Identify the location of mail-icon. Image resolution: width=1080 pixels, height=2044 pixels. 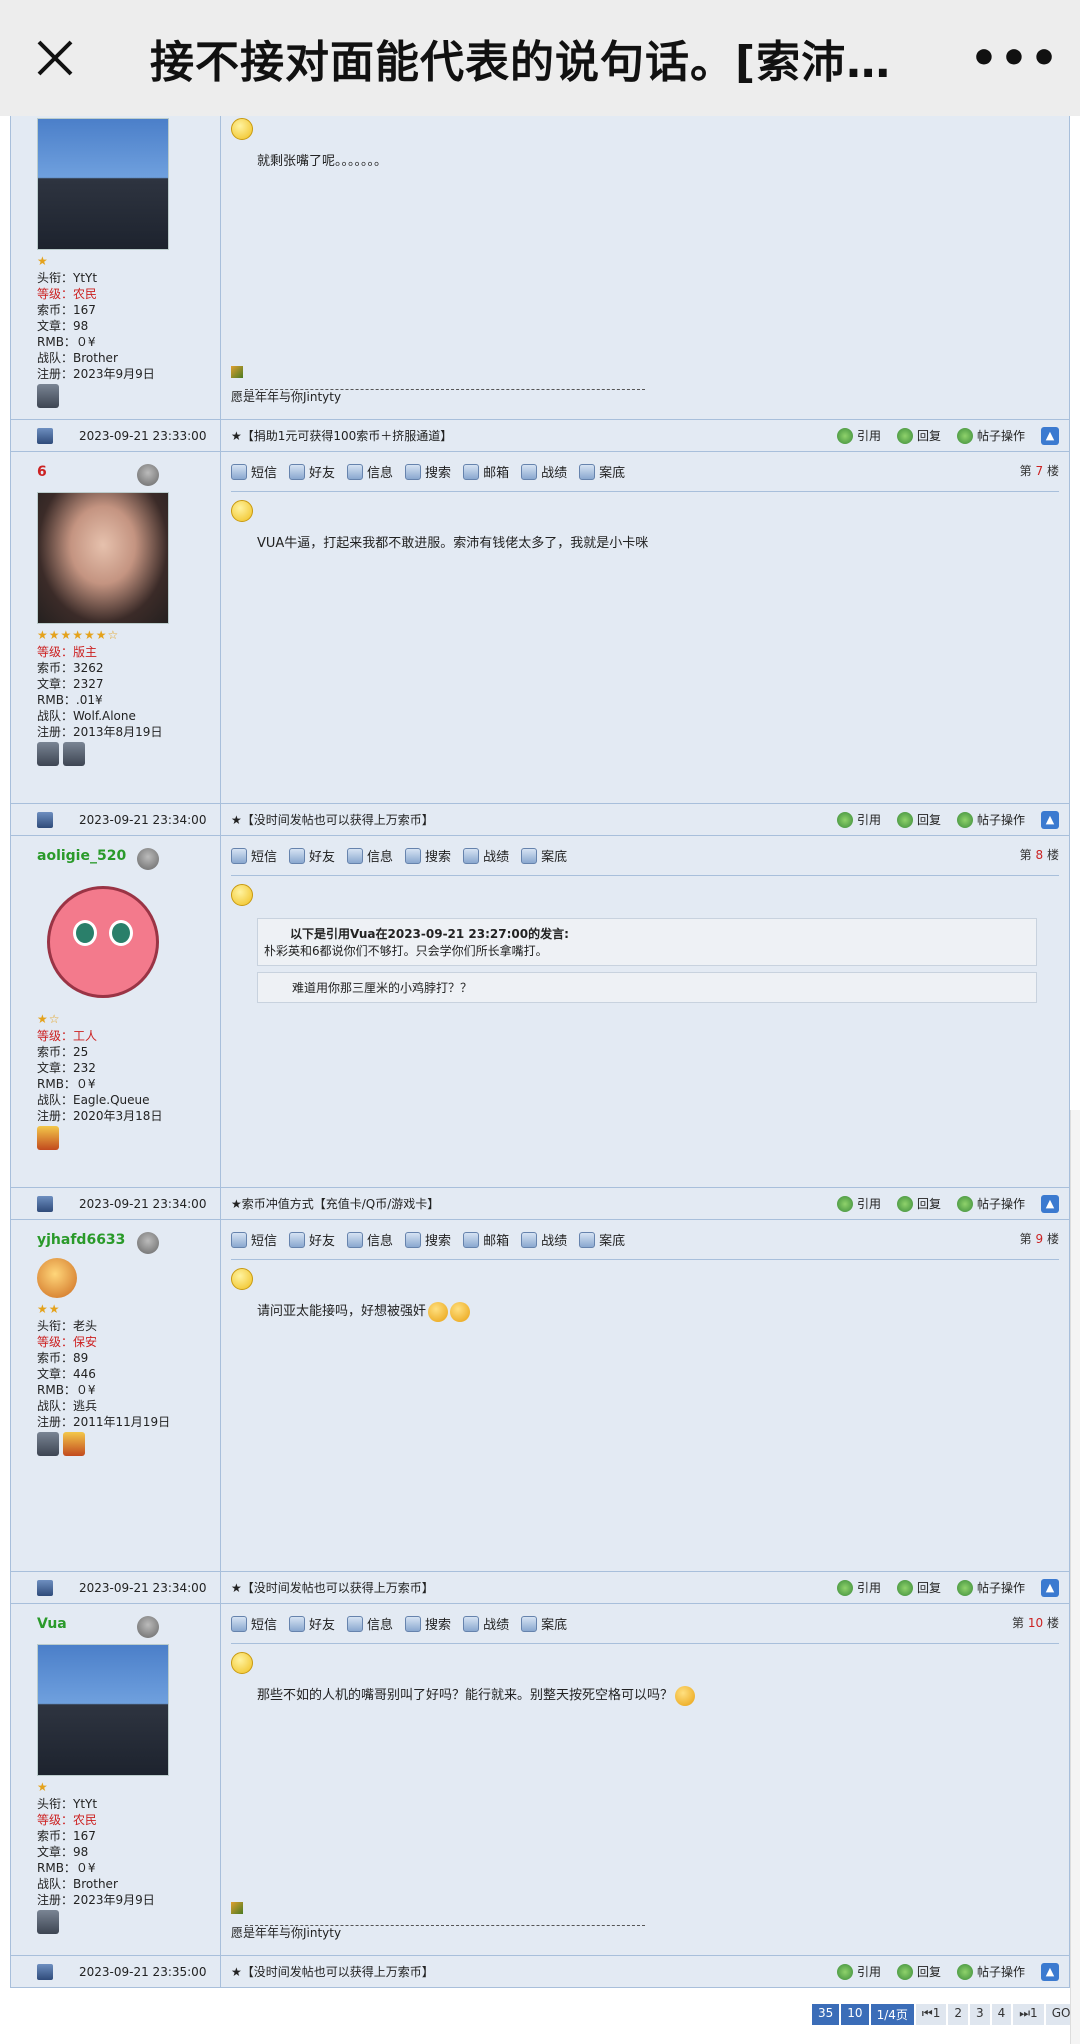
(471, 1239).